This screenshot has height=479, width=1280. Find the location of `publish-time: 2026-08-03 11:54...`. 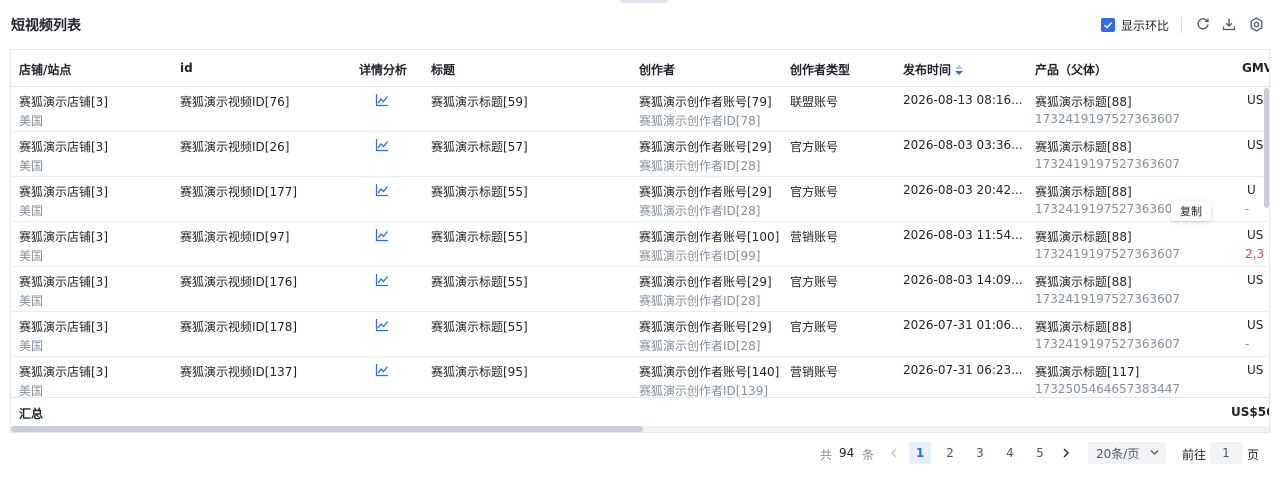

publish-time: 2026-08-03 11:54... is located at coordinates (963, 235).